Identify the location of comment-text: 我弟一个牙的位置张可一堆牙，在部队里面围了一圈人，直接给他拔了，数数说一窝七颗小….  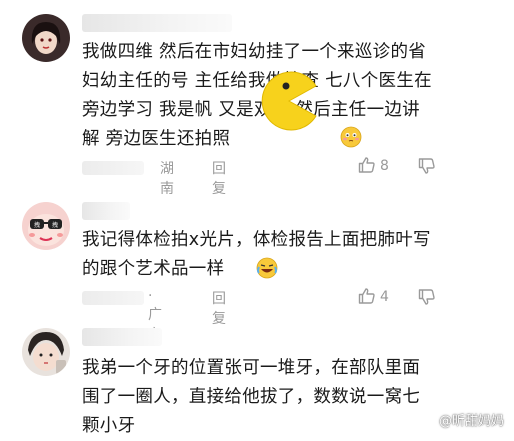
(251, 397).